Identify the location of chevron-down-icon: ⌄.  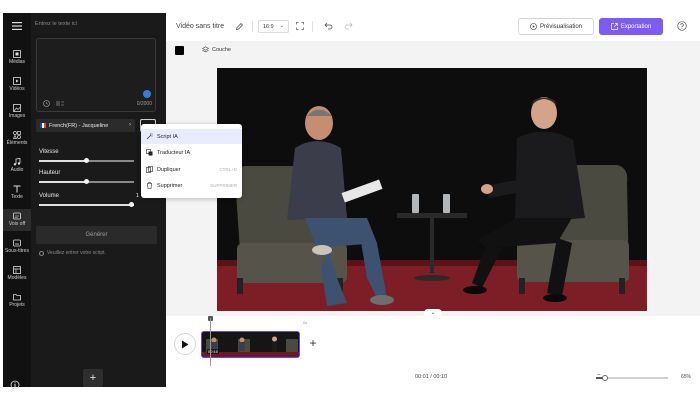
(281, 26).